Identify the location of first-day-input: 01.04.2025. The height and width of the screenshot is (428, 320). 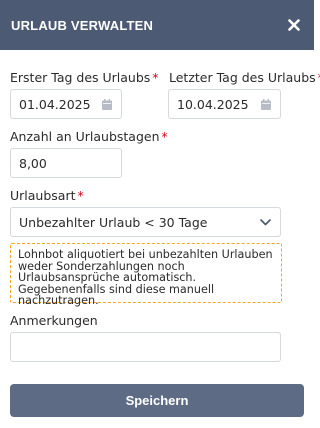
(66, 104).